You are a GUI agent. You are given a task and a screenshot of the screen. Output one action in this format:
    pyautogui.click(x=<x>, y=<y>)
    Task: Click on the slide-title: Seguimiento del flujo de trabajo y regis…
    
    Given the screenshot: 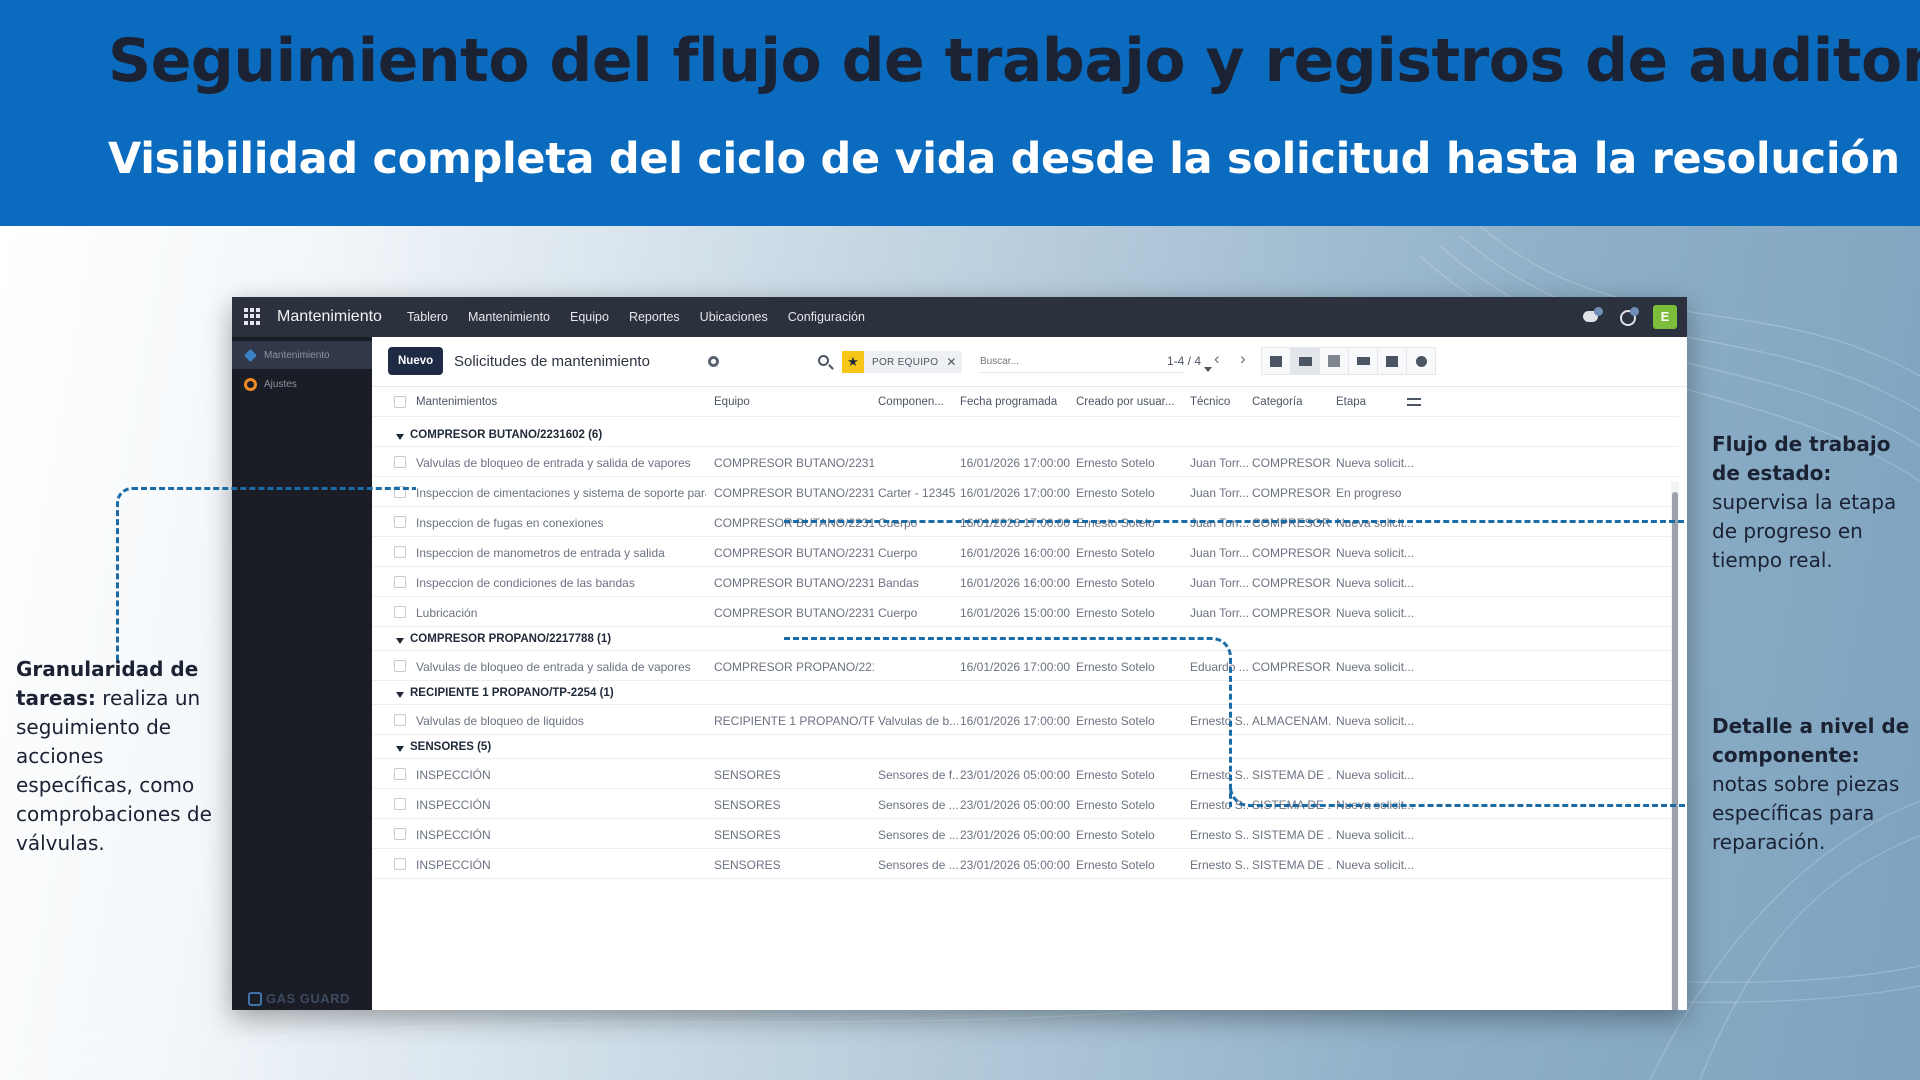 What is the action you would take?
    pyautogui.click(x=1014, y=61)
    